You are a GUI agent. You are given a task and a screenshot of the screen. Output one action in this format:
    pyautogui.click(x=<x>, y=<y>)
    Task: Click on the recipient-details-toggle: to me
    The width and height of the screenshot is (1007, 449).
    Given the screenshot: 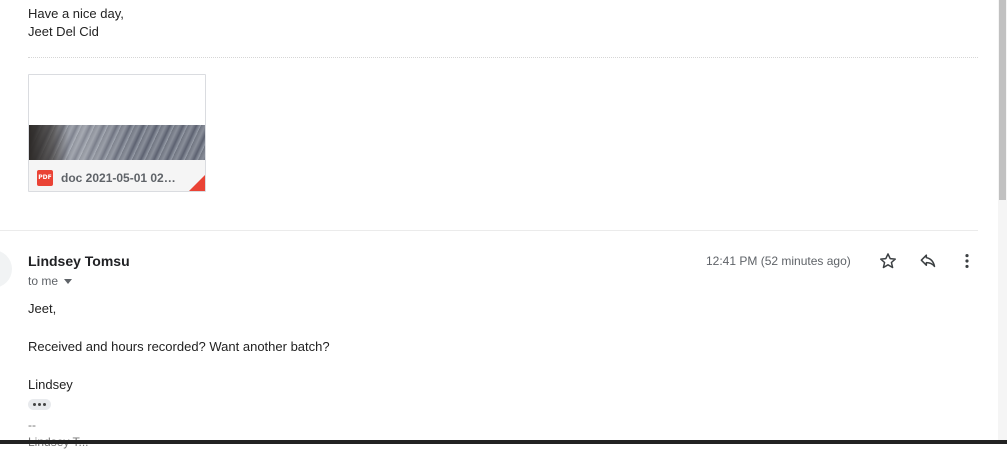 What is the action you would take?
    pyautogui.click(x=50, y=281)
    